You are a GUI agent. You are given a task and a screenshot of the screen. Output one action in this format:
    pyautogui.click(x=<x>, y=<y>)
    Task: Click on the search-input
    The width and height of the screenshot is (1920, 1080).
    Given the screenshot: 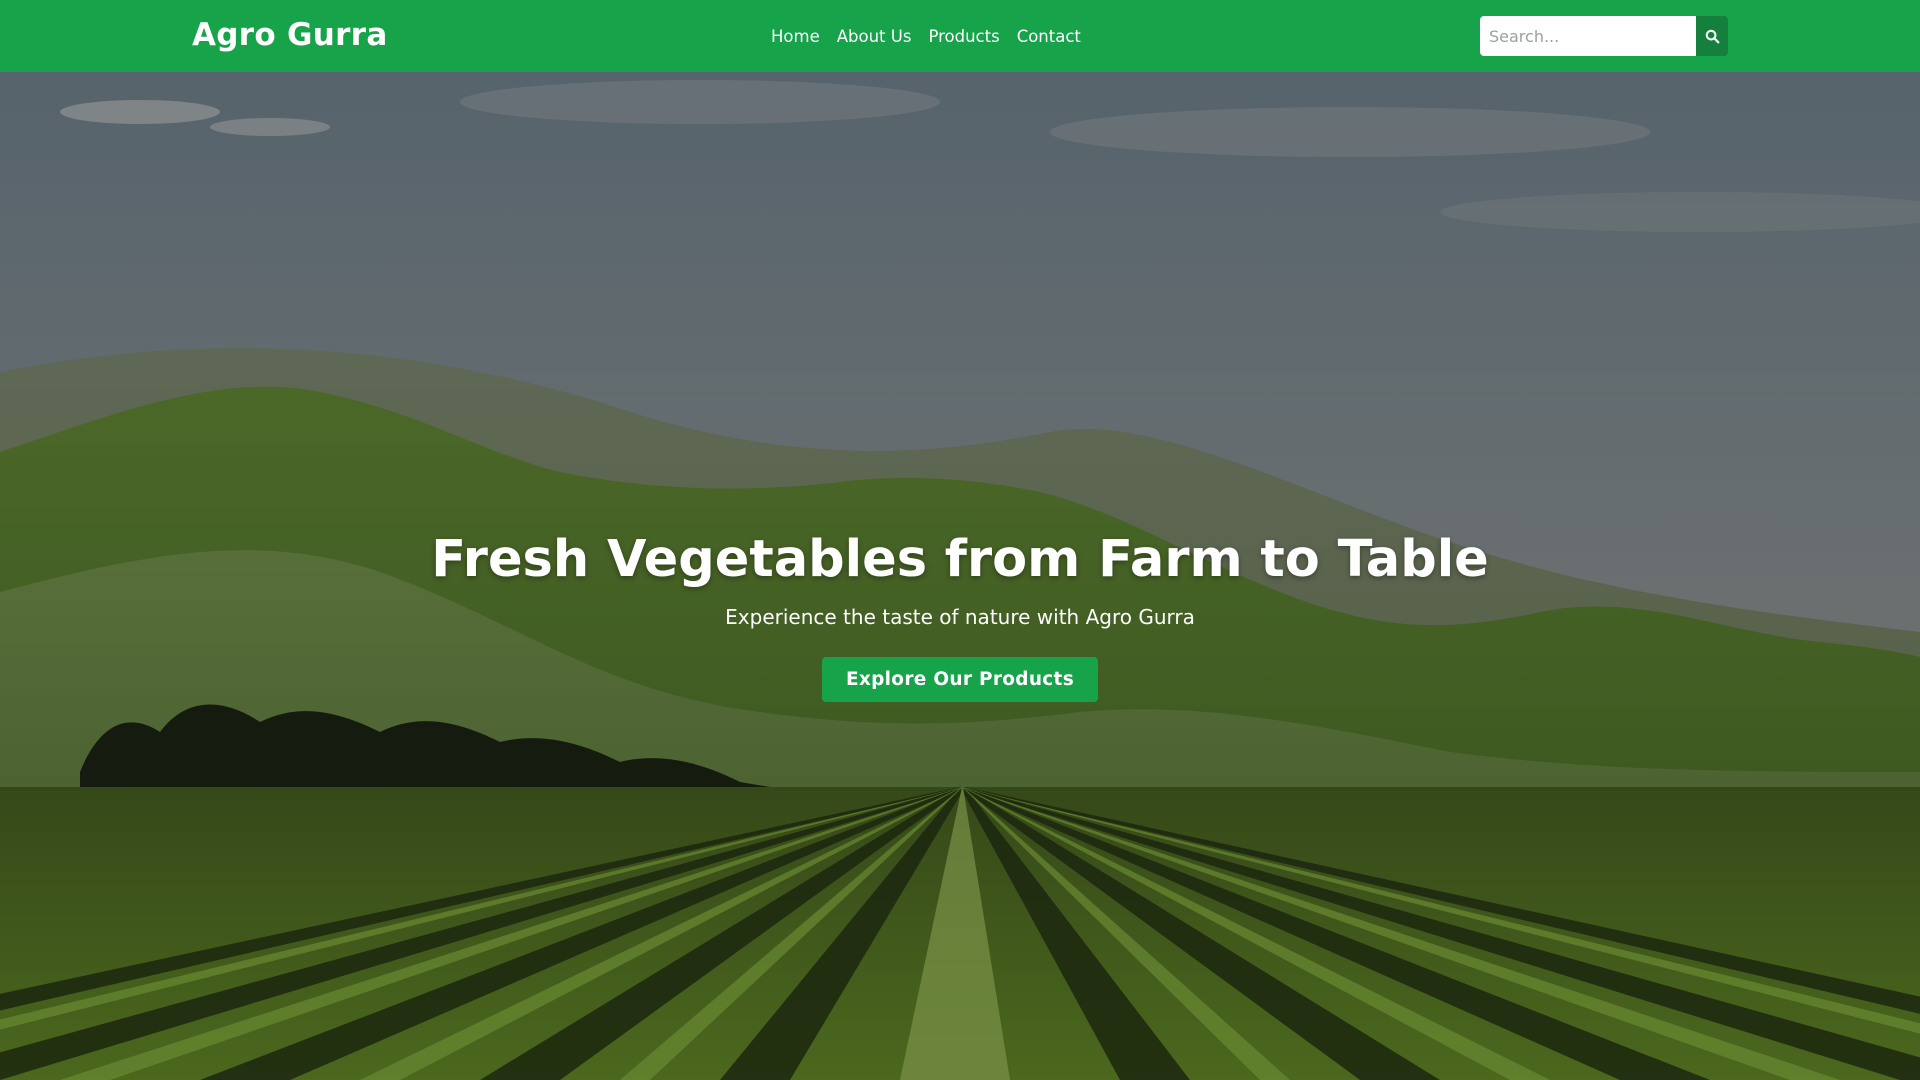 What is the action you would take?
    pyautogui.click(x=1588, y=36)
    